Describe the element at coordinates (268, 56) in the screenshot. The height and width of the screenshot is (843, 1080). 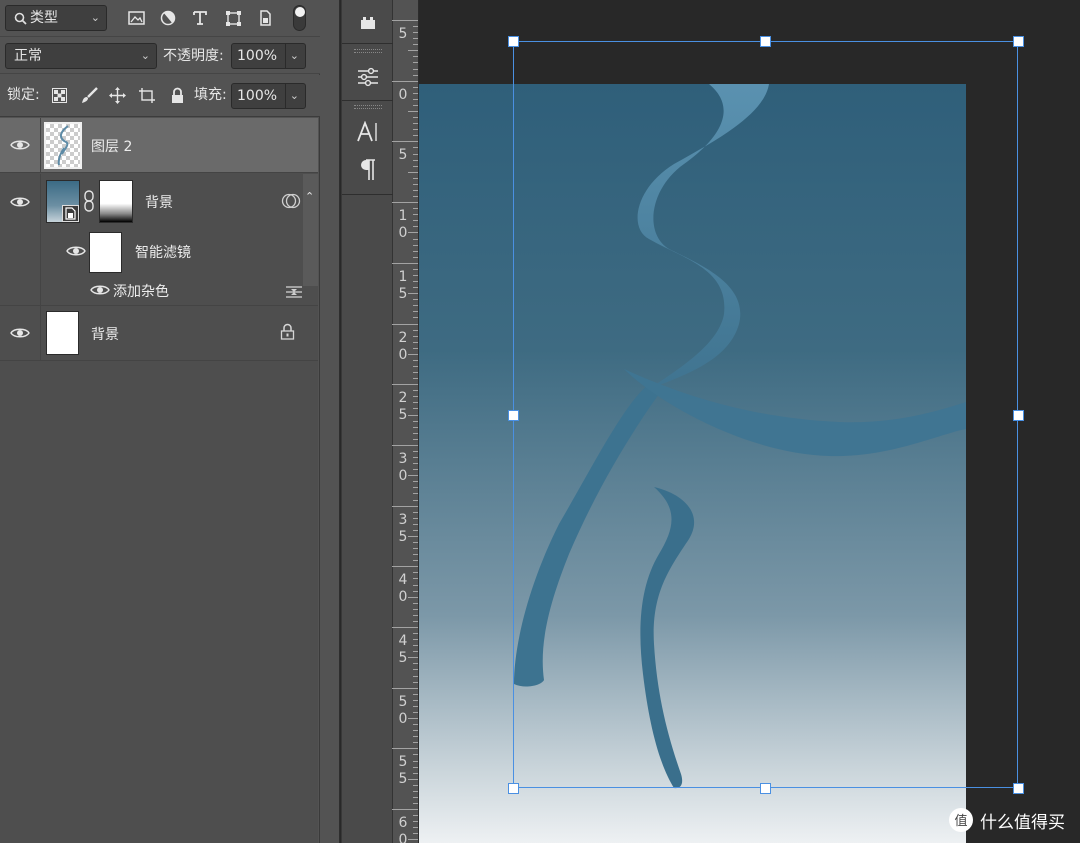
I see `opacity-field: 100% ⌄` at that location.